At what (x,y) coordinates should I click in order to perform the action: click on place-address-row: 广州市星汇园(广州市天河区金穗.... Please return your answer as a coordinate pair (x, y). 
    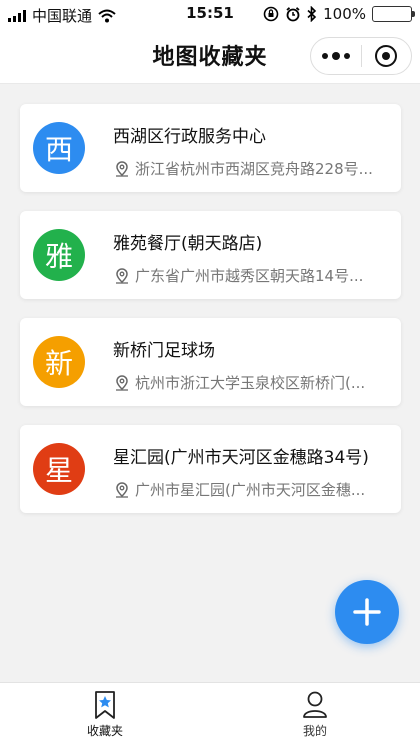
    Looking at the image, I should click on (251, 489).